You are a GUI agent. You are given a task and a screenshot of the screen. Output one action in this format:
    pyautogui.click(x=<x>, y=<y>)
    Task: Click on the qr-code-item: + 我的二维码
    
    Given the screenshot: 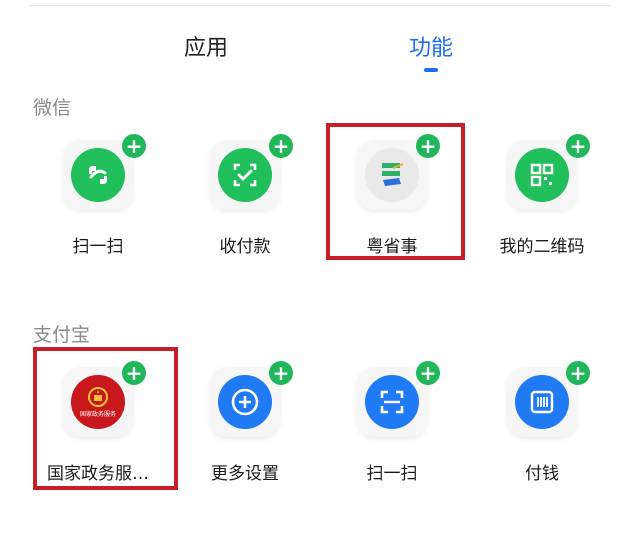 What is the action you would take?
    pyautogui.click(x=542, y=195)
    